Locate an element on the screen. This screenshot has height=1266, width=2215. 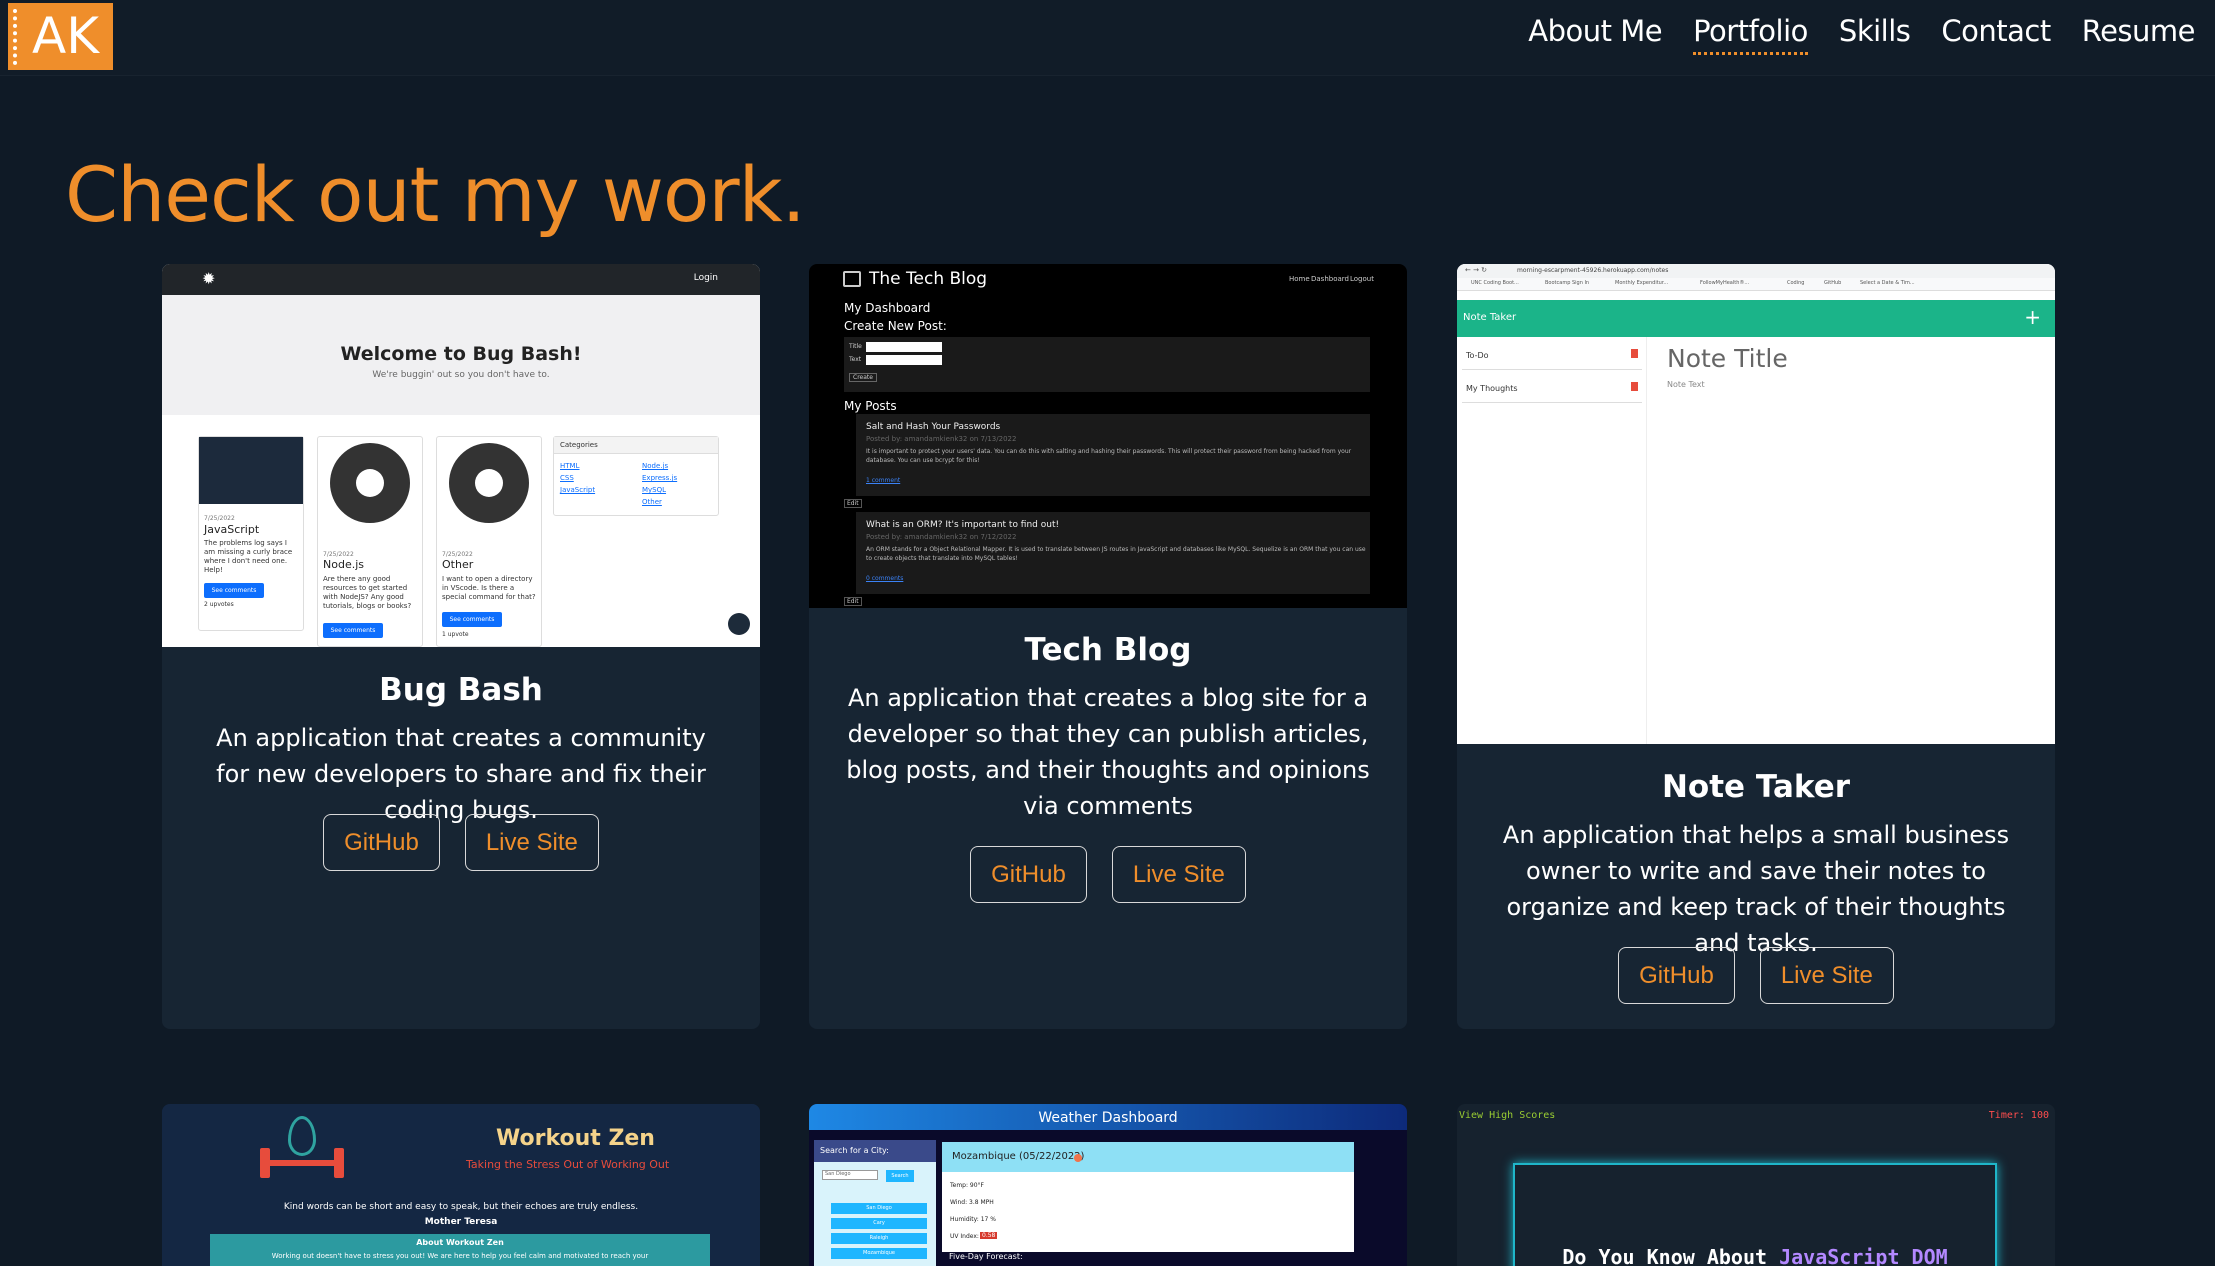
preview-dashboard: My Dashboard is located at coordinates (887, 308).